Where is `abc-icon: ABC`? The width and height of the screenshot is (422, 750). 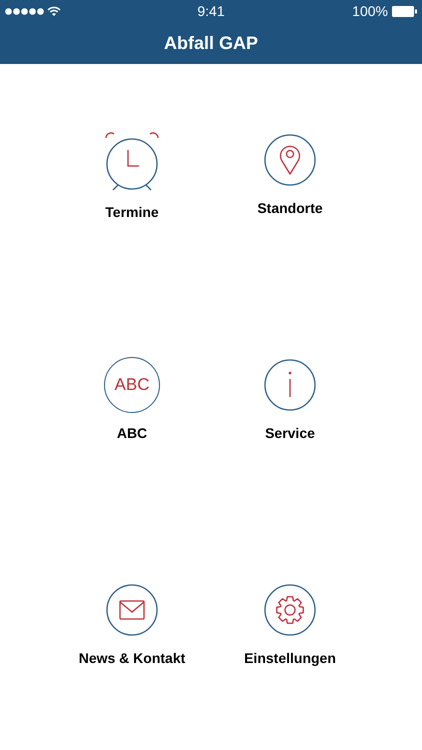 abc-icon: ABC is located at coordinates (132, 385).